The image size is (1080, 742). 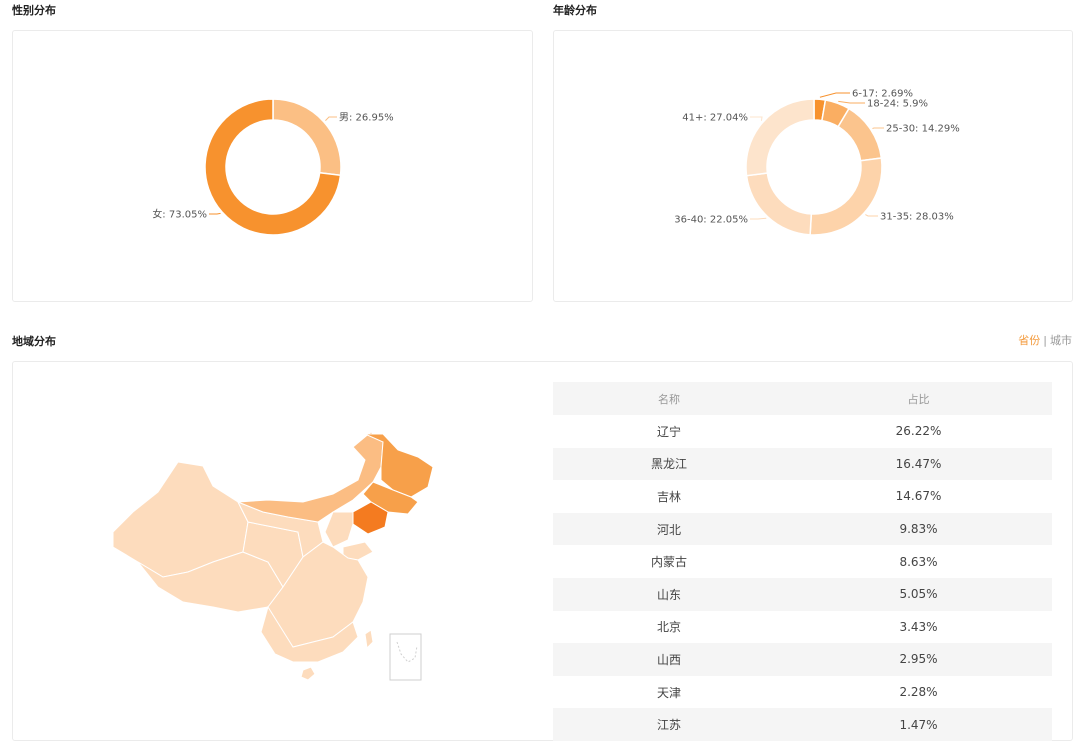 I want to click on age-slice-label: 36-40: 22.05%, so click(x=711, y=220).